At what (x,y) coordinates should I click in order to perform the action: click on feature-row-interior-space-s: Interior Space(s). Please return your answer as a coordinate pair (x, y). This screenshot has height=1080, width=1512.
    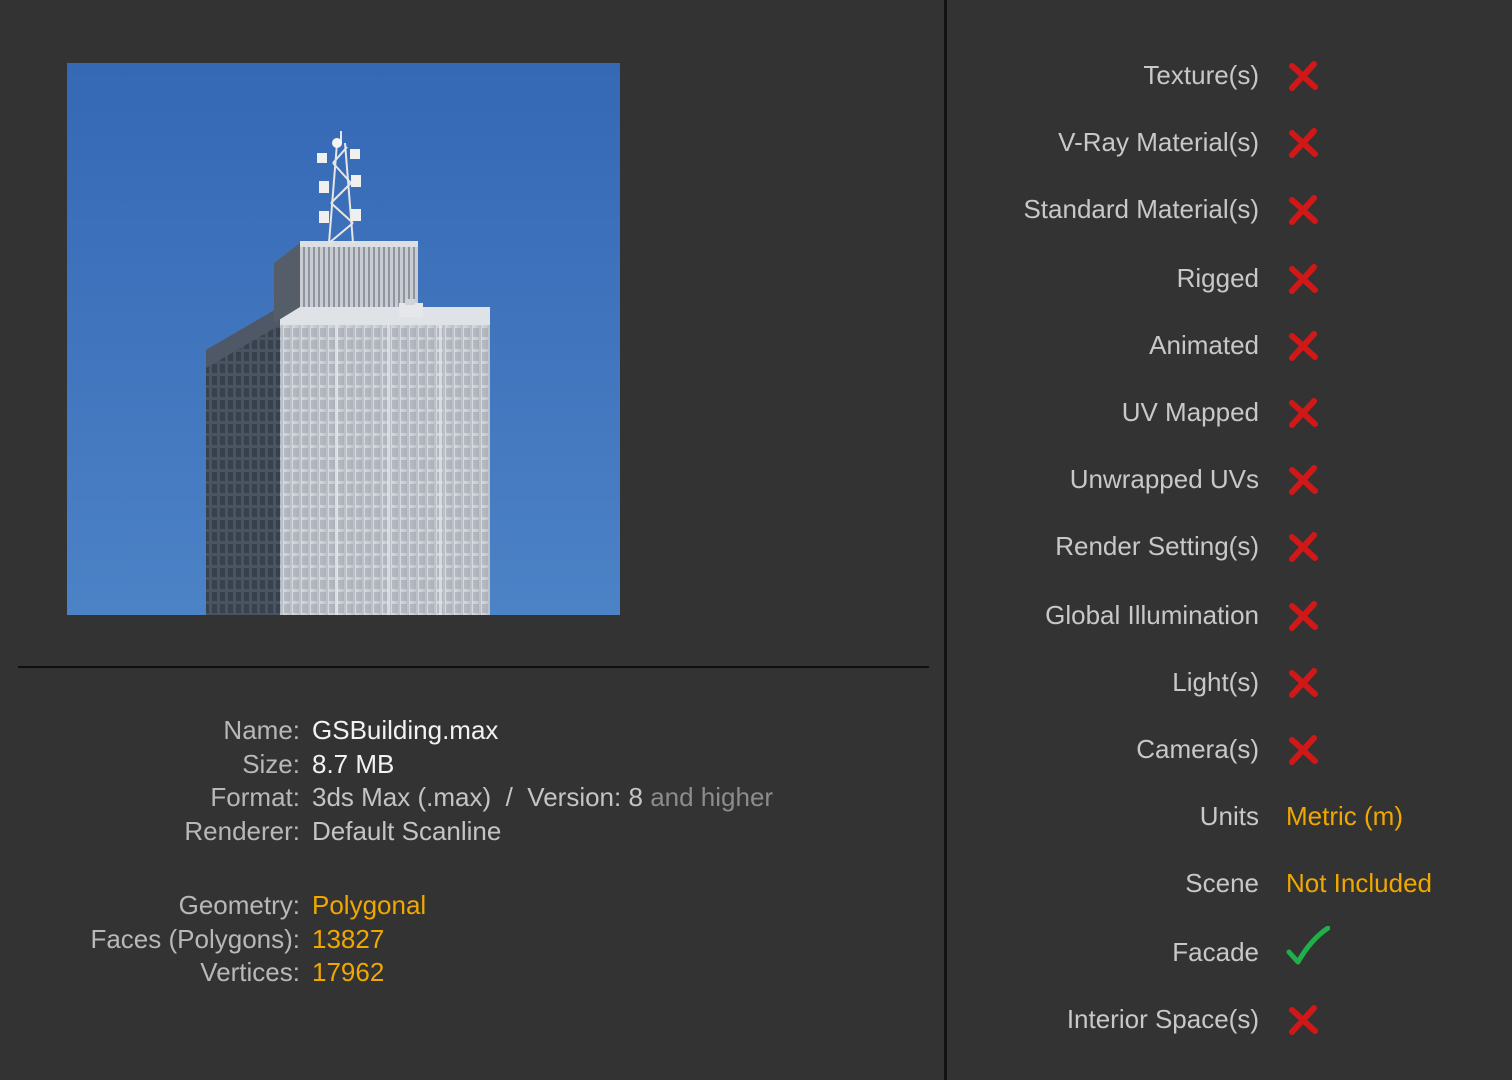
    Looking at the image, I should click on (1229, 1019).